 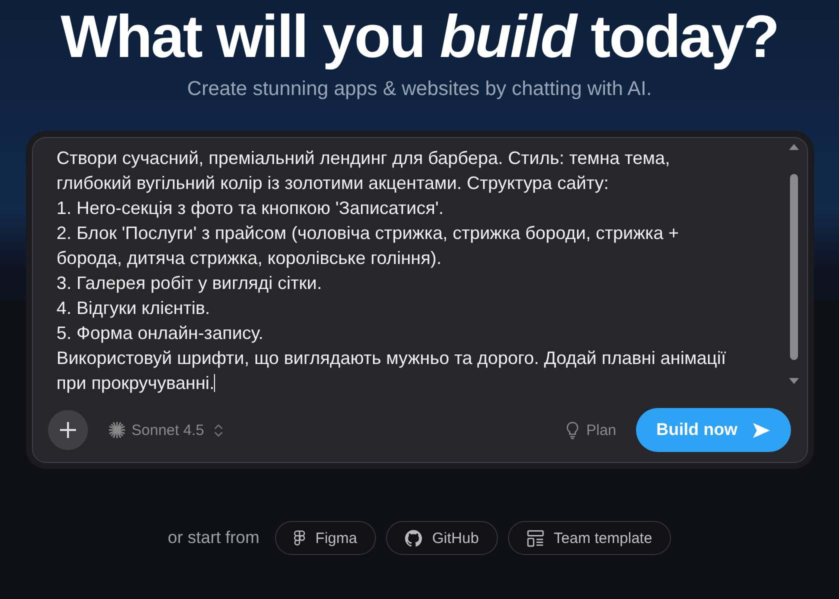 What do you see at coordinates (572, 430) in the screenshot?
I see `lightbulb-icon` at bounding box center [572, 430].